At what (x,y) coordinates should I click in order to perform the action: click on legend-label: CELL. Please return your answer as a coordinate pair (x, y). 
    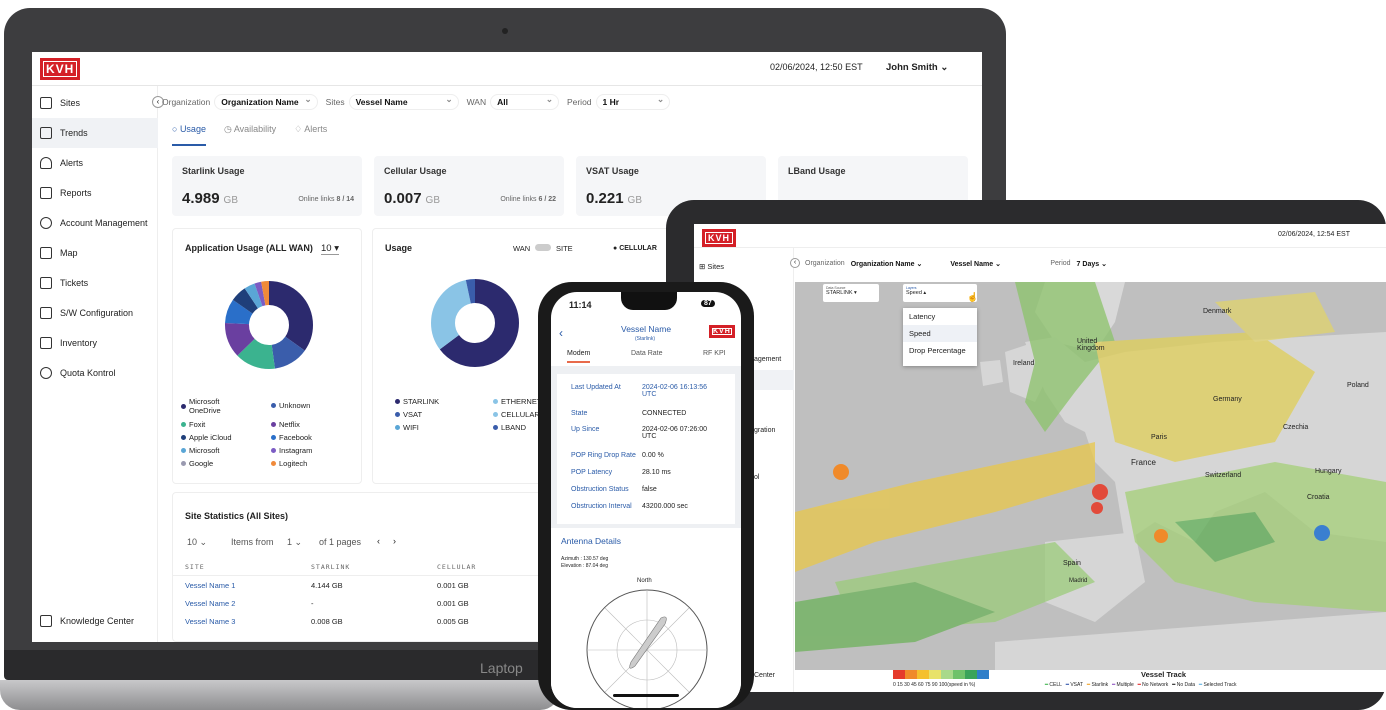
    Looking at the image, I should click on (1055, 685).